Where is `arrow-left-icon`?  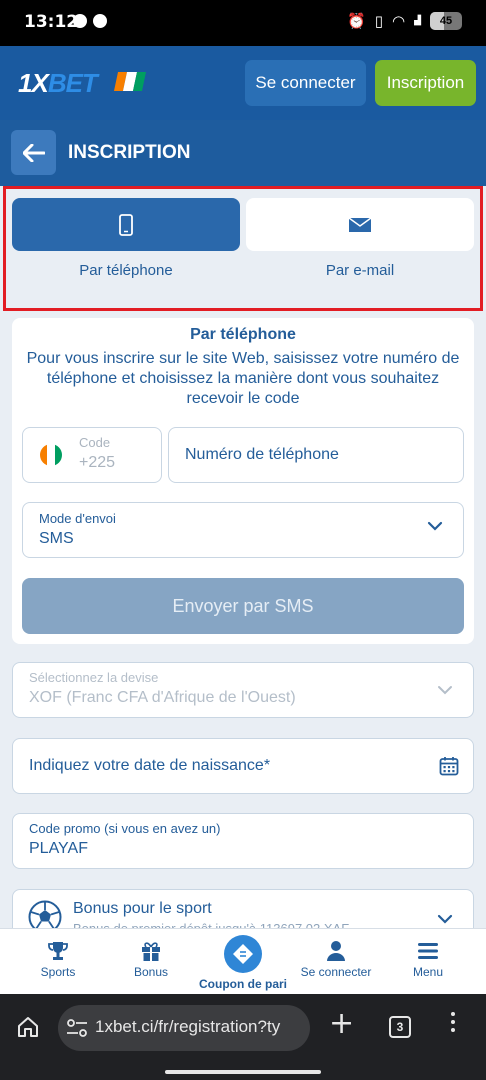
arrow-left-icon is located at coordinates (33, 152).